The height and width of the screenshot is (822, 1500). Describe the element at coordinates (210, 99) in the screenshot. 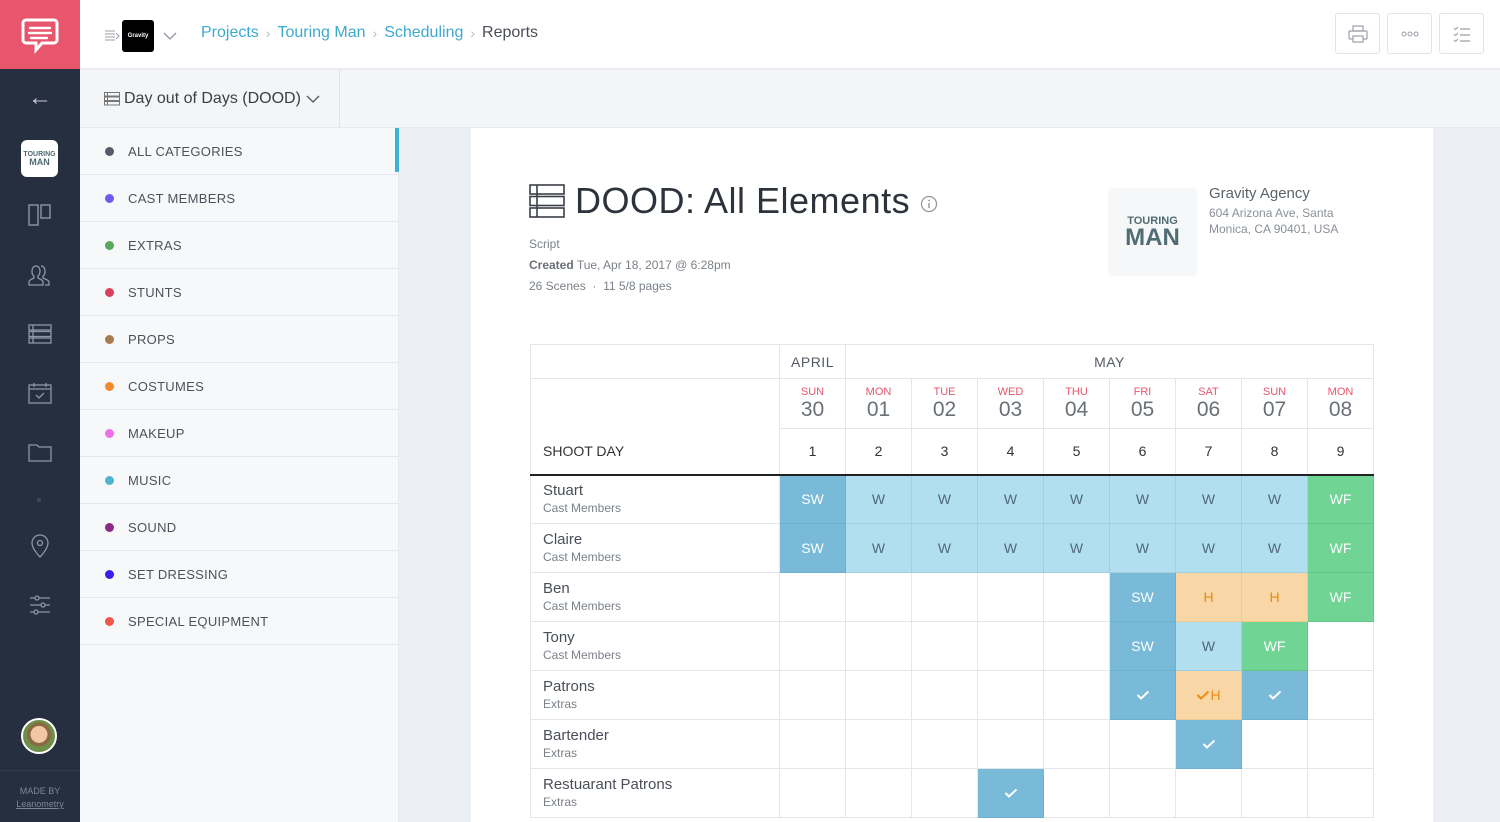

I see `report-type-dropdown: Day out of Days (DOOD)` at that location.